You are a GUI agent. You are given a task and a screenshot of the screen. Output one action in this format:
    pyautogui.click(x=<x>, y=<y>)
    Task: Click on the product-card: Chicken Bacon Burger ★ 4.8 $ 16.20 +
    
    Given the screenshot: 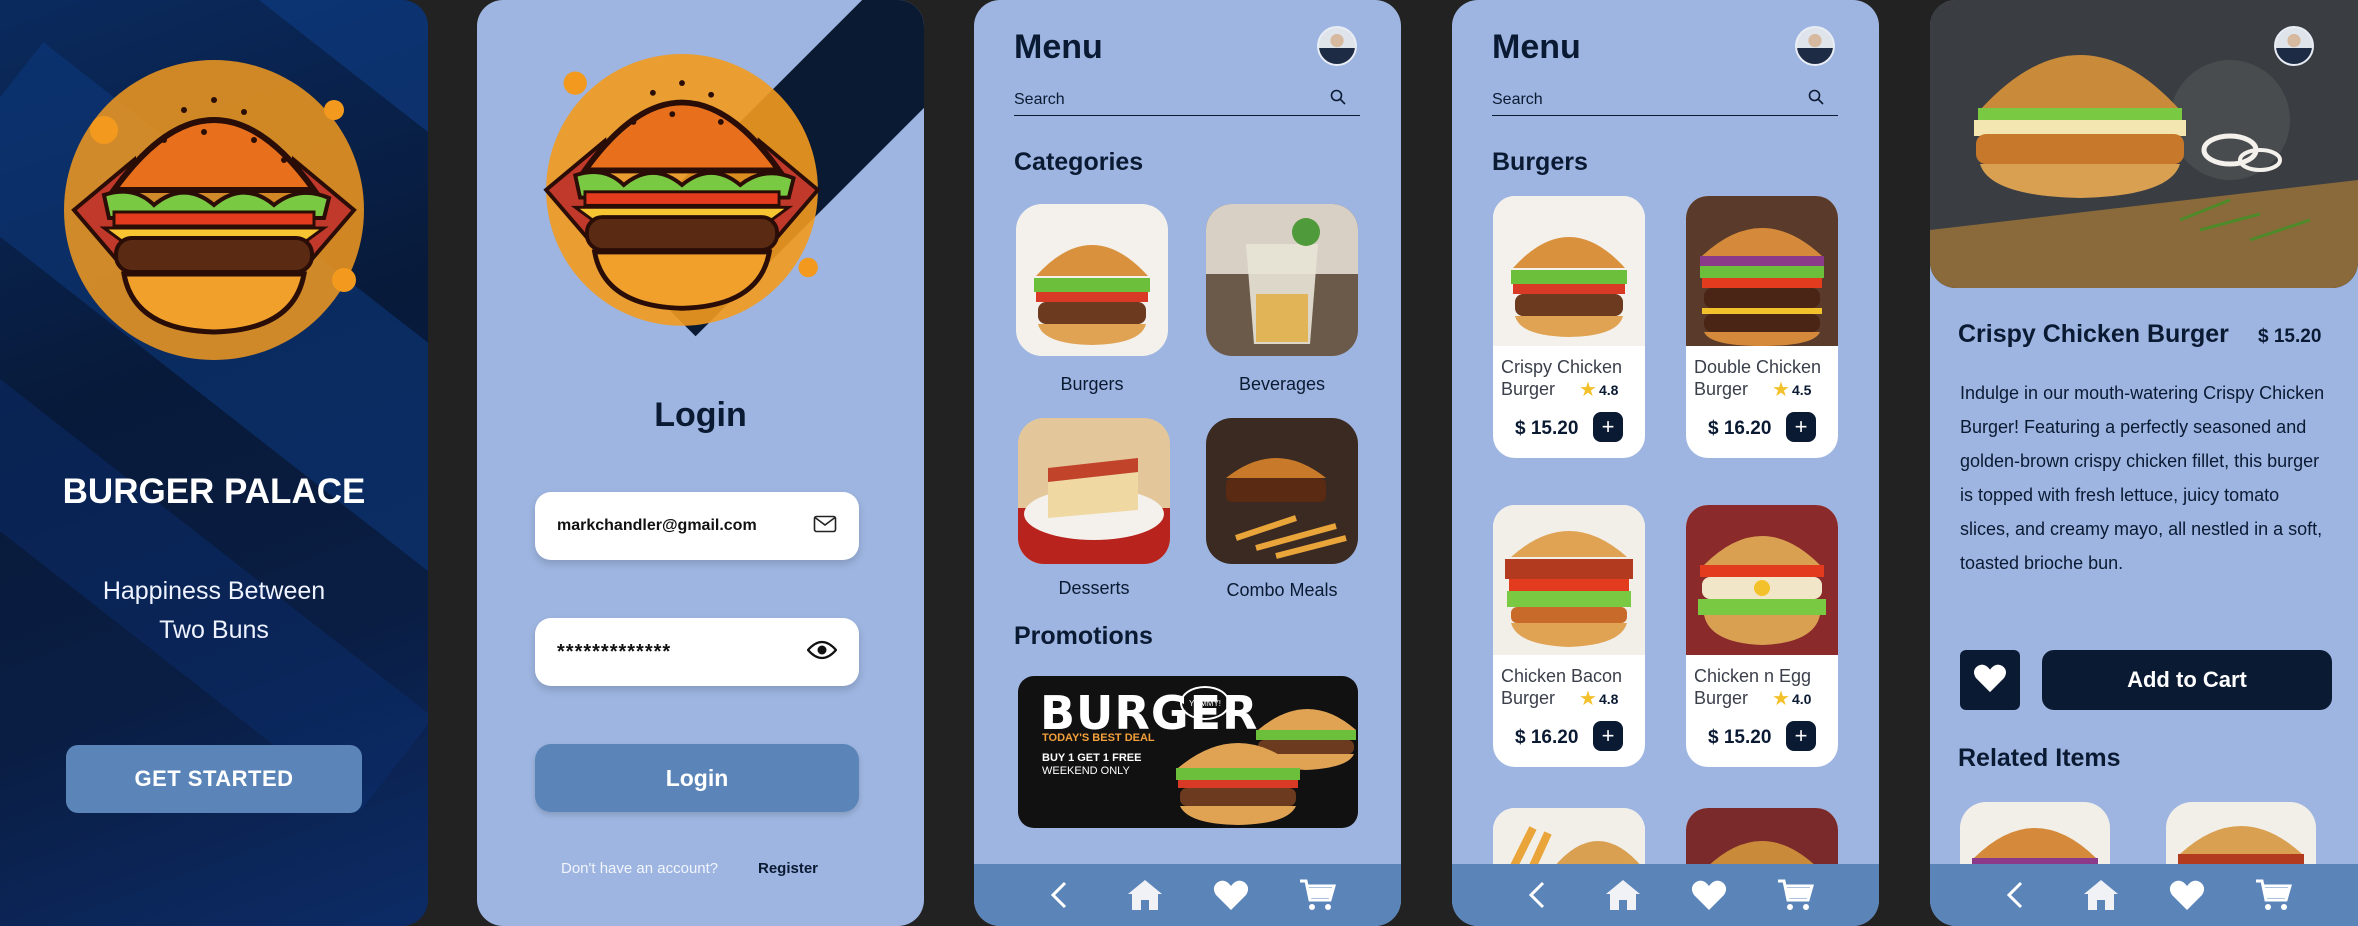 What is the action you would take?
    pyautogui.click(x=1569, y=636)
    